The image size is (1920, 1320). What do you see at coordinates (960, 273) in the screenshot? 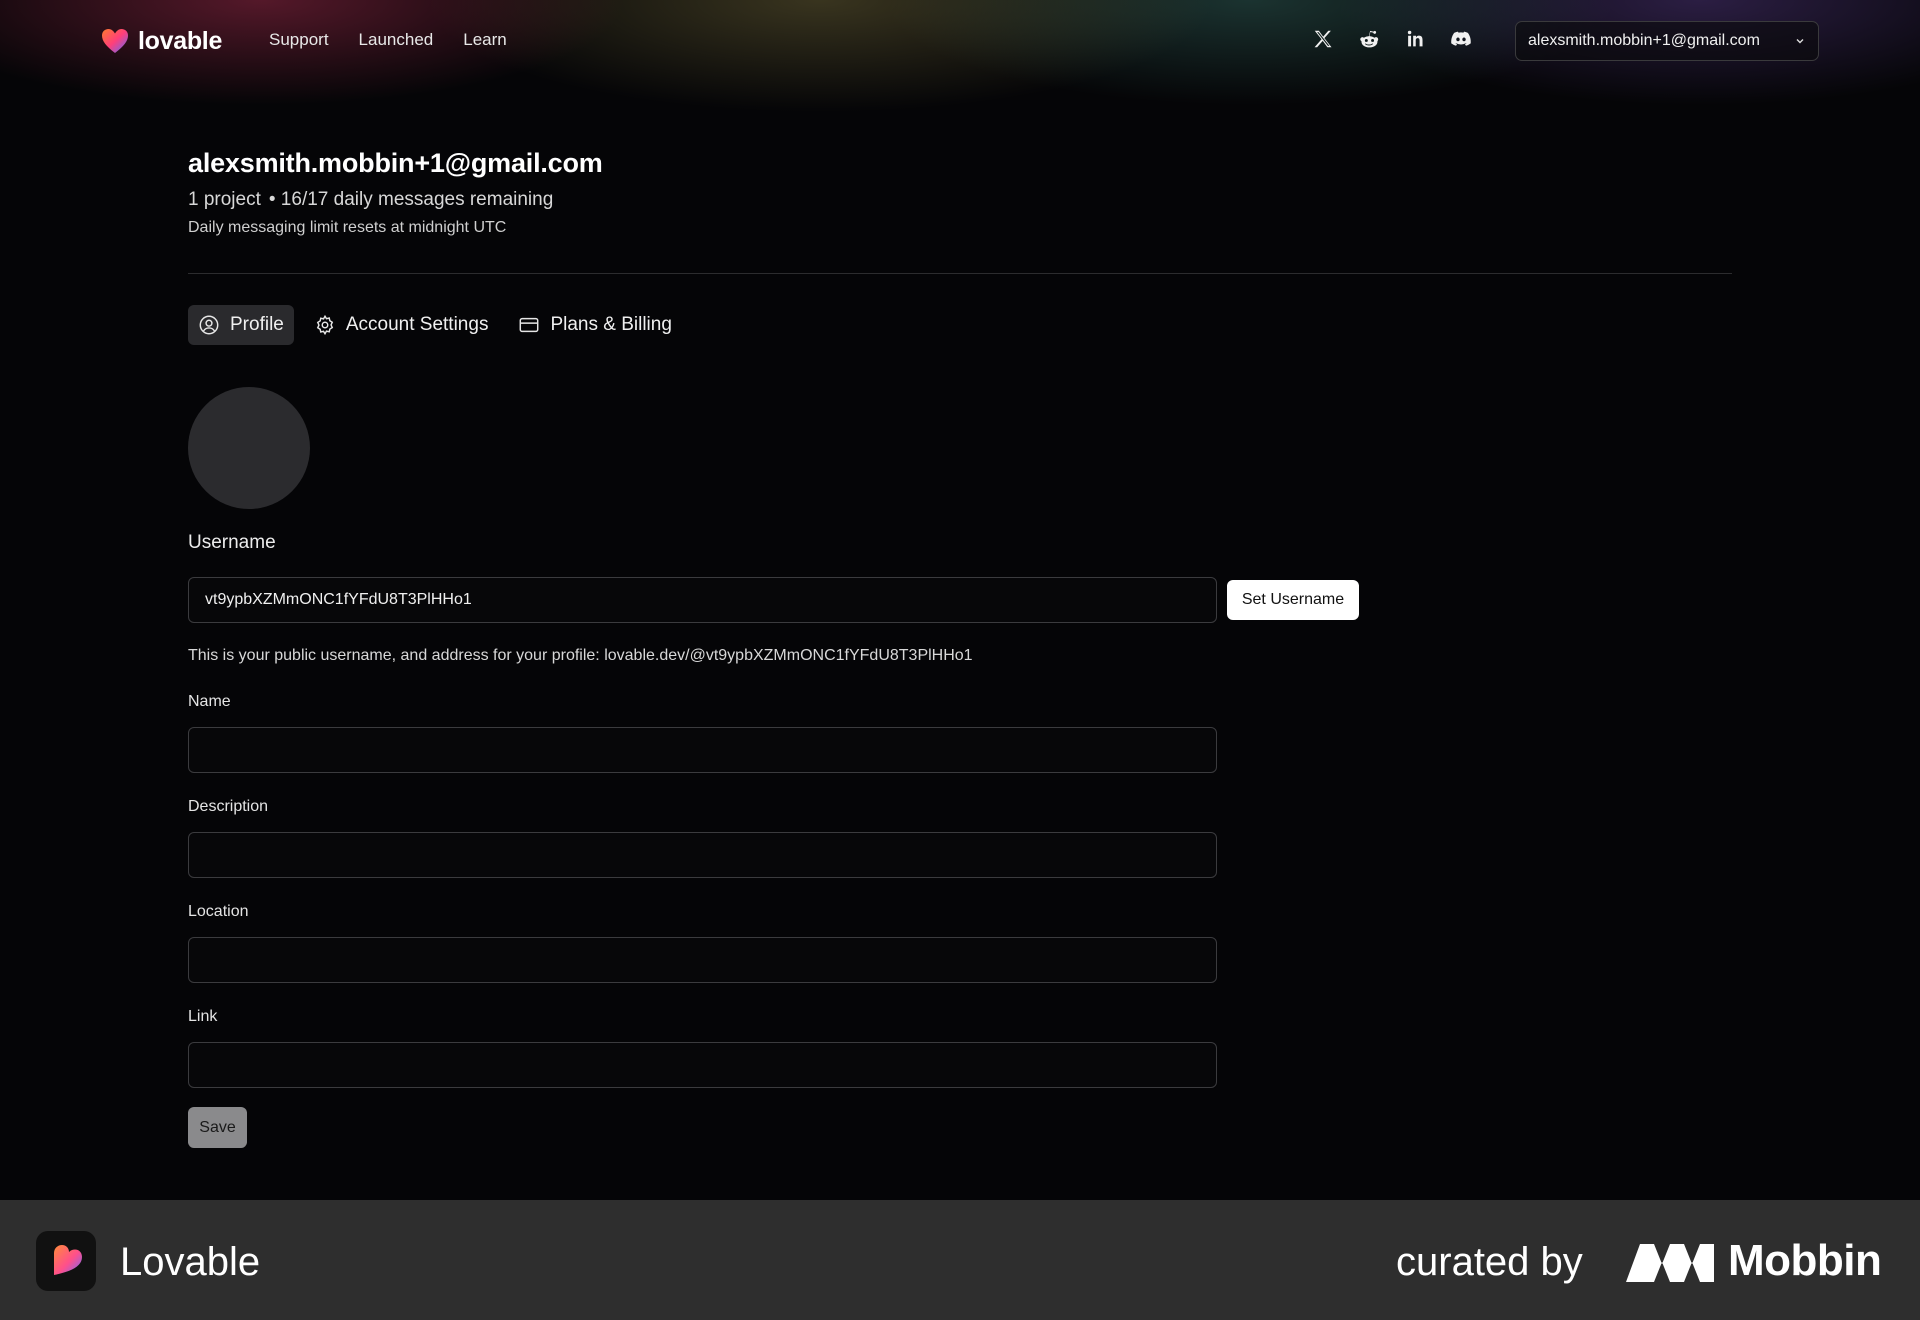
I see `header-divider` at bounding box center [960, 273].